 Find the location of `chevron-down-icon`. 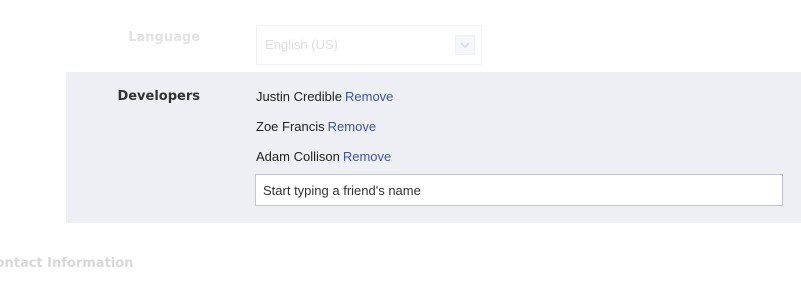

chevron-down-icon is located at coordinates (465, 45).